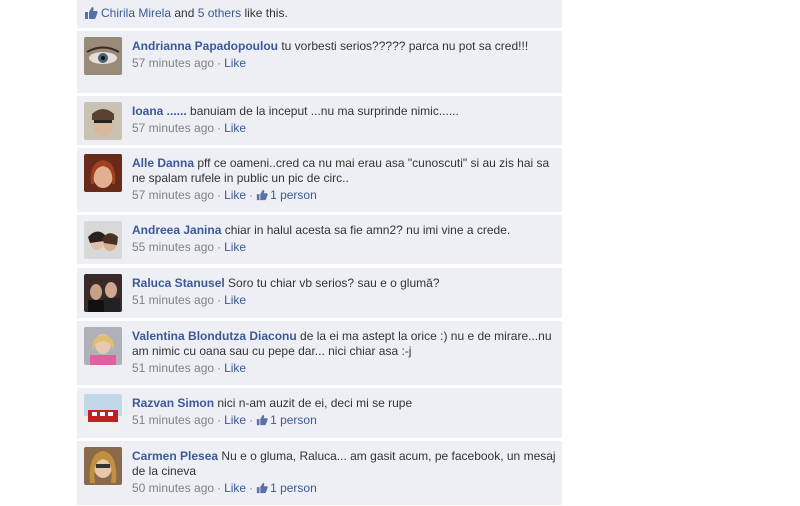  I want to click on comment-author-link: Valentina Blondutza Diaconu, so click(214, 336).